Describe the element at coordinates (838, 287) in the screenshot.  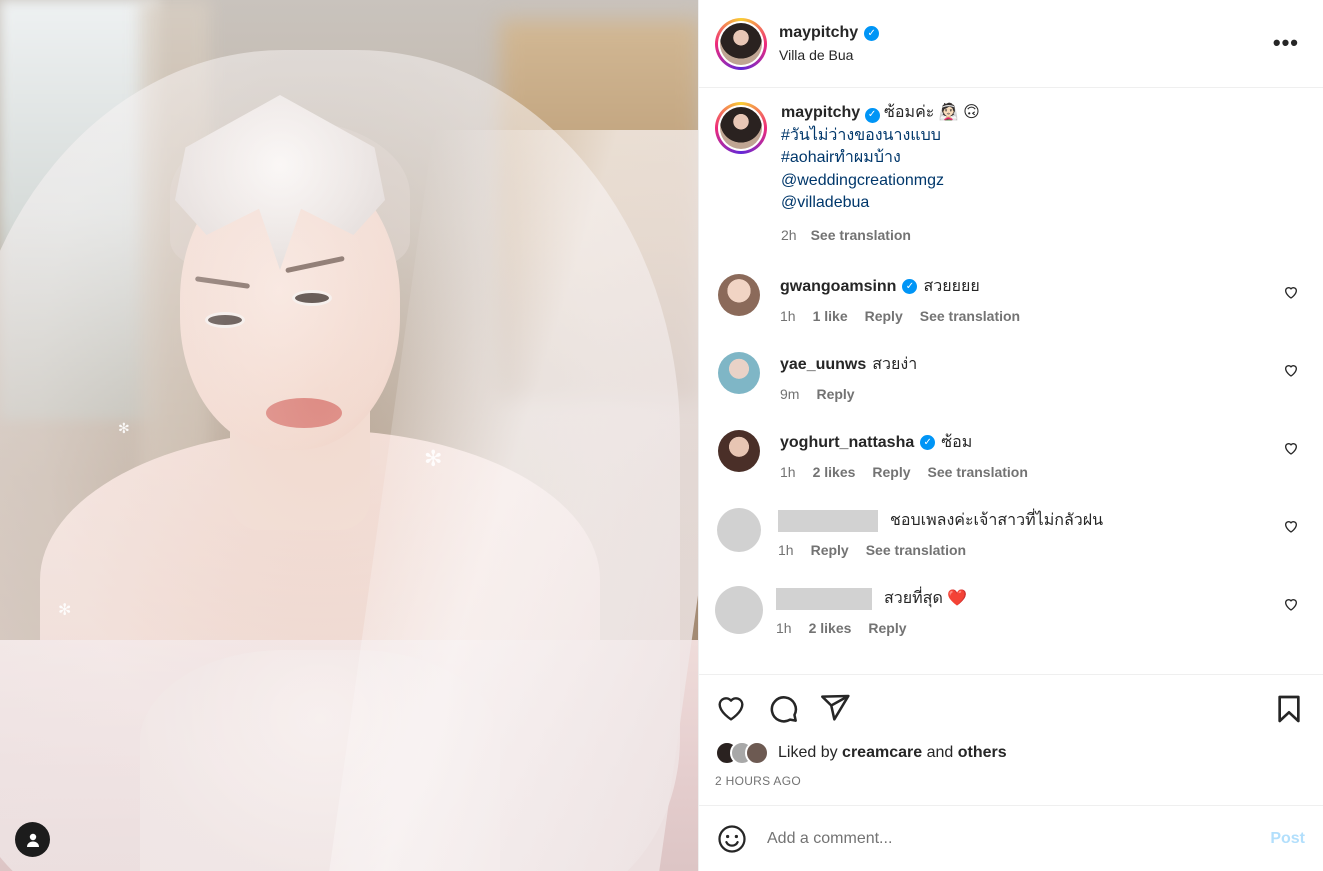
I see `commenter-username: gwangoamsinn` at that location.